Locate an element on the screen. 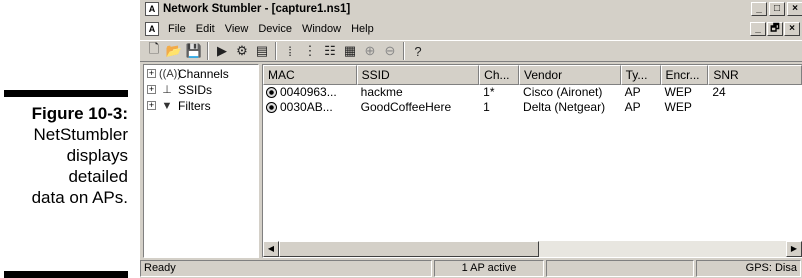  scrollbar-thumb is located at coordinates (409, 249).